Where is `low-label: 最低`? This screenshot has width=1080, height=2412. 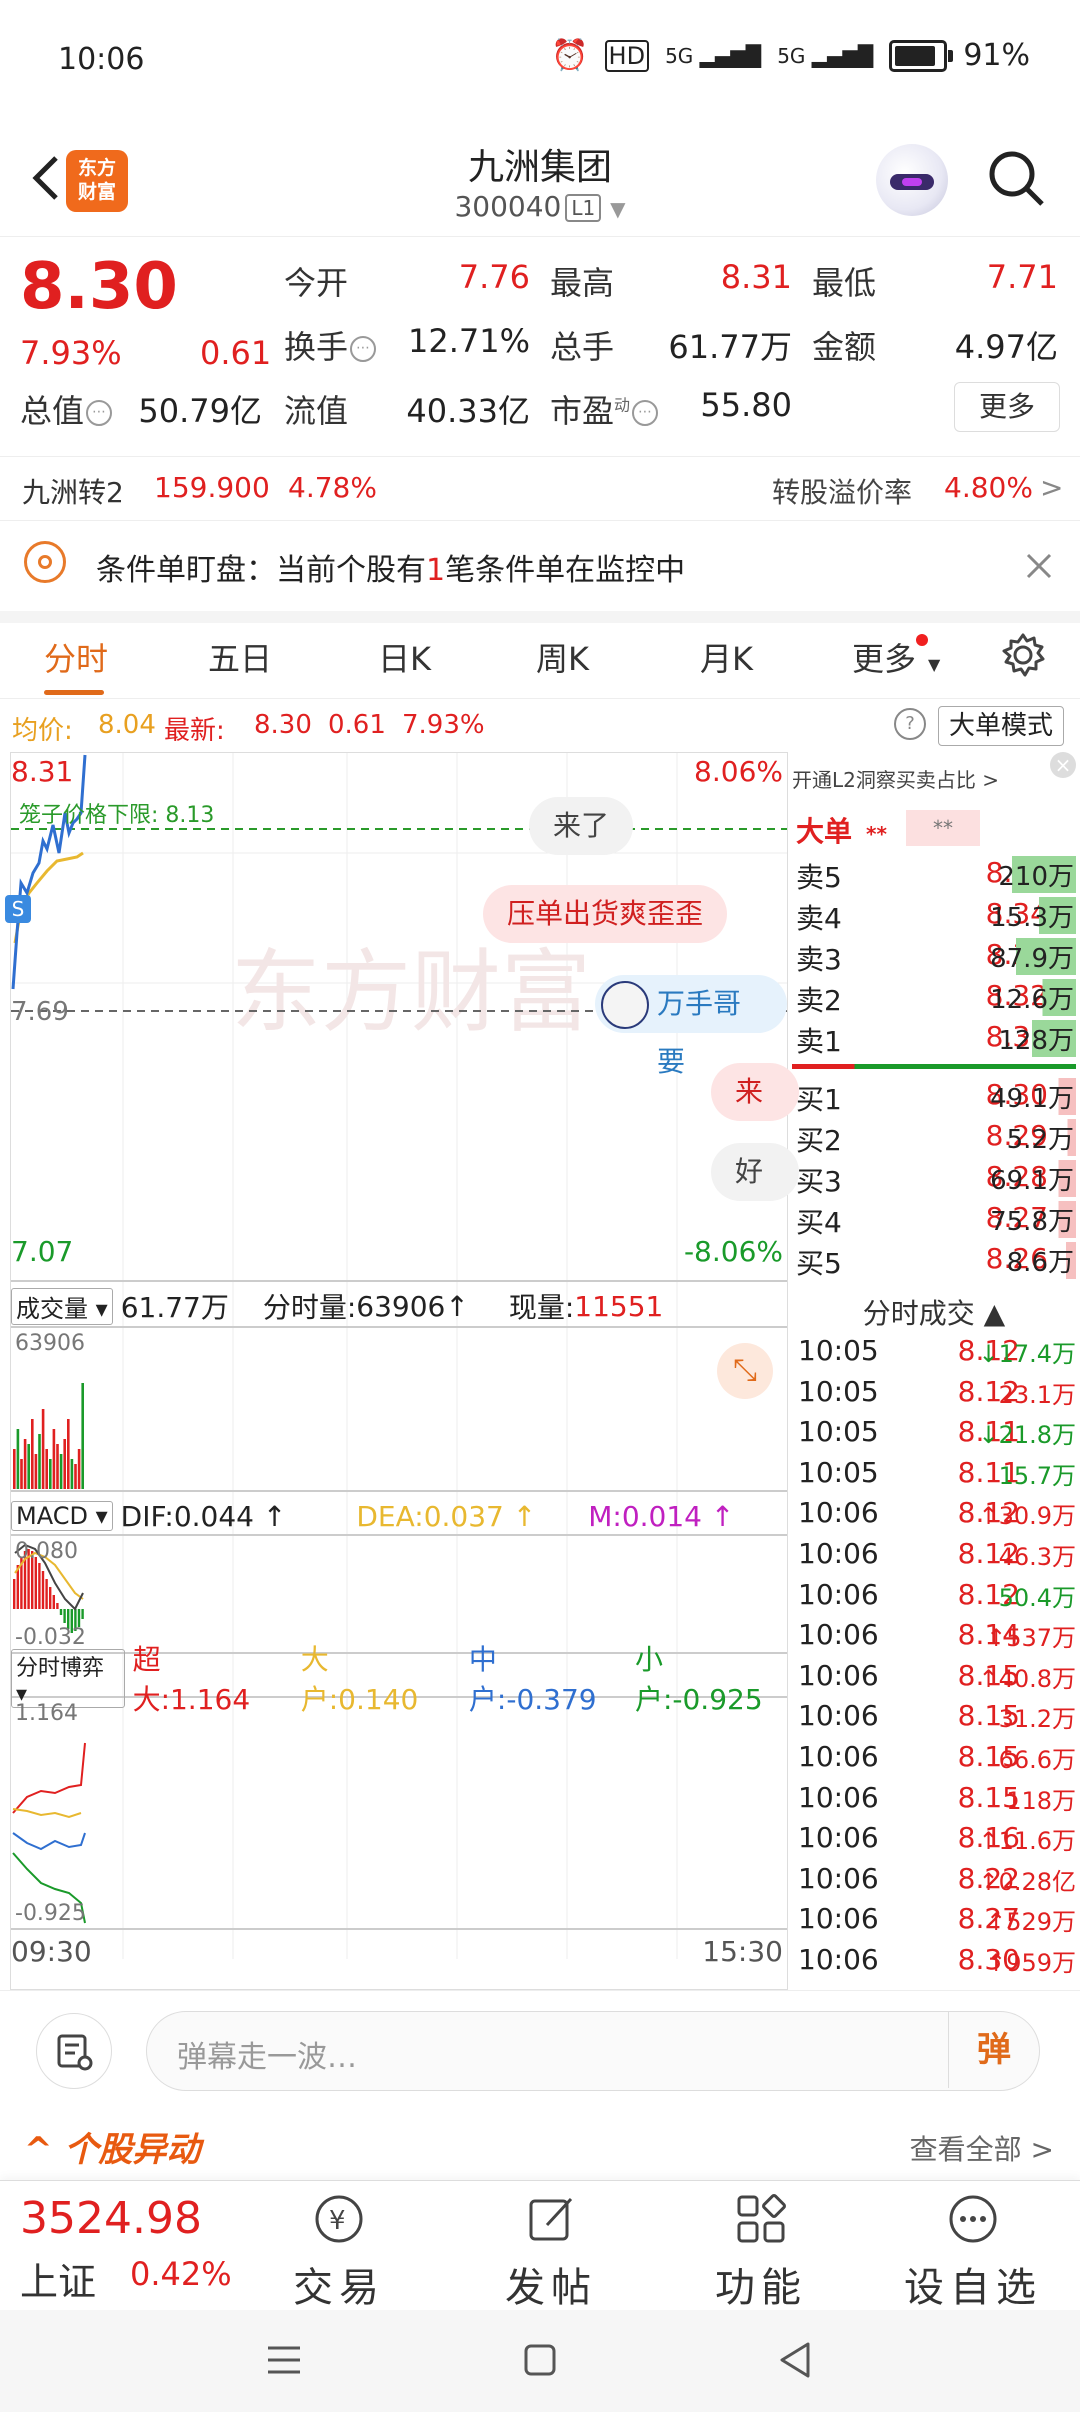 low-label: 最低 is located at coordinates (844, 283).